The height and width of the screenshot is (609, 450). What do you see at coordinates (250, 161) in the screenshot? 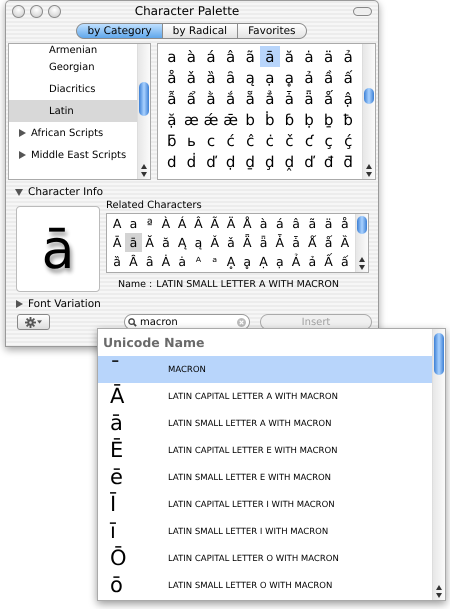
I see `character-cell: ḏ` at bounding box center [250, 161].